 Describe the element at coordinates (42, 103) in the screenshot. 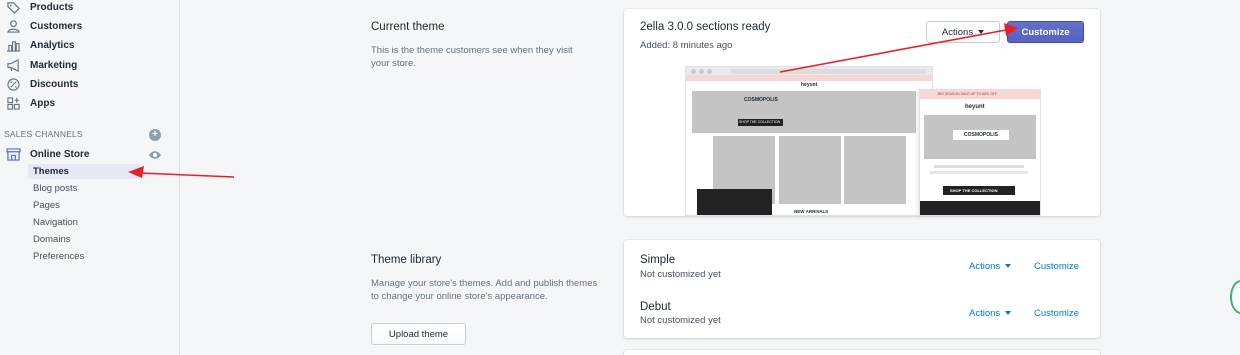

I see `sidebar-item-label: Apps` at that location.